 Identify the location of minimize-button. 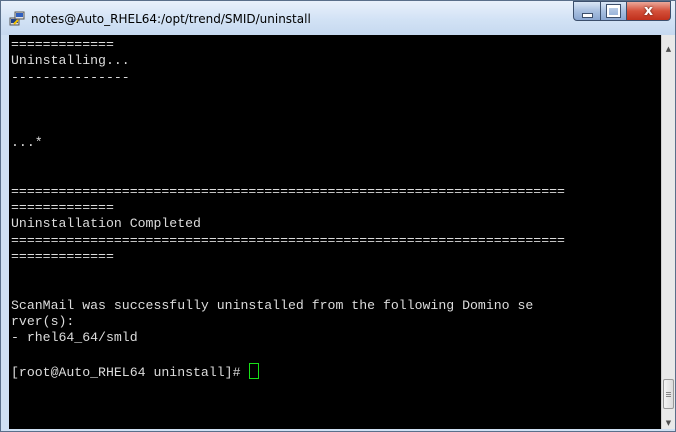
(587, 11).